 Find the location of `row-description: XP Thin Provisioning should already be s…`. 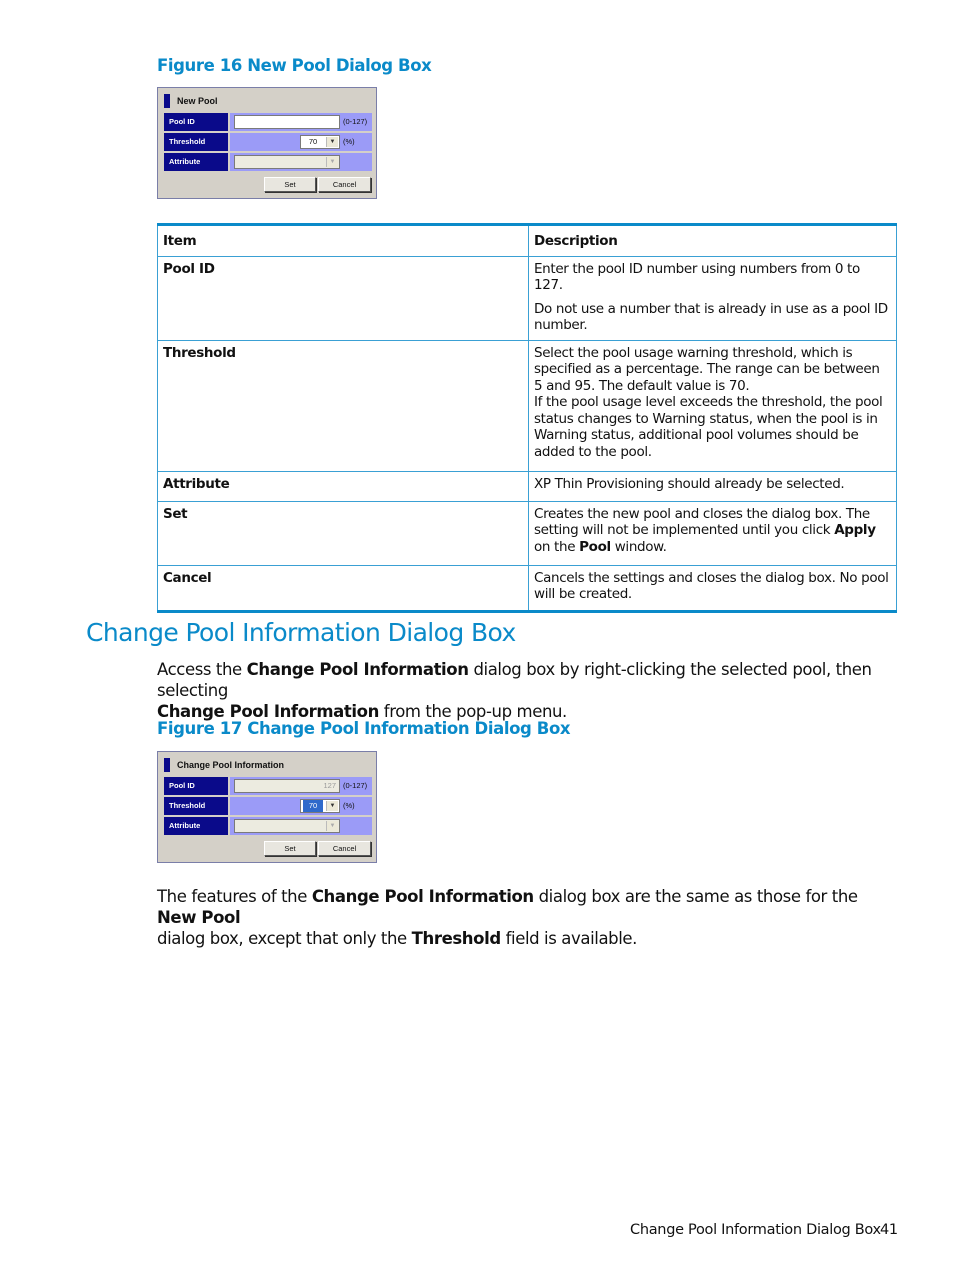

row-description: XP Thin Provisioning should already be s… is located at coordinates (712, 486).